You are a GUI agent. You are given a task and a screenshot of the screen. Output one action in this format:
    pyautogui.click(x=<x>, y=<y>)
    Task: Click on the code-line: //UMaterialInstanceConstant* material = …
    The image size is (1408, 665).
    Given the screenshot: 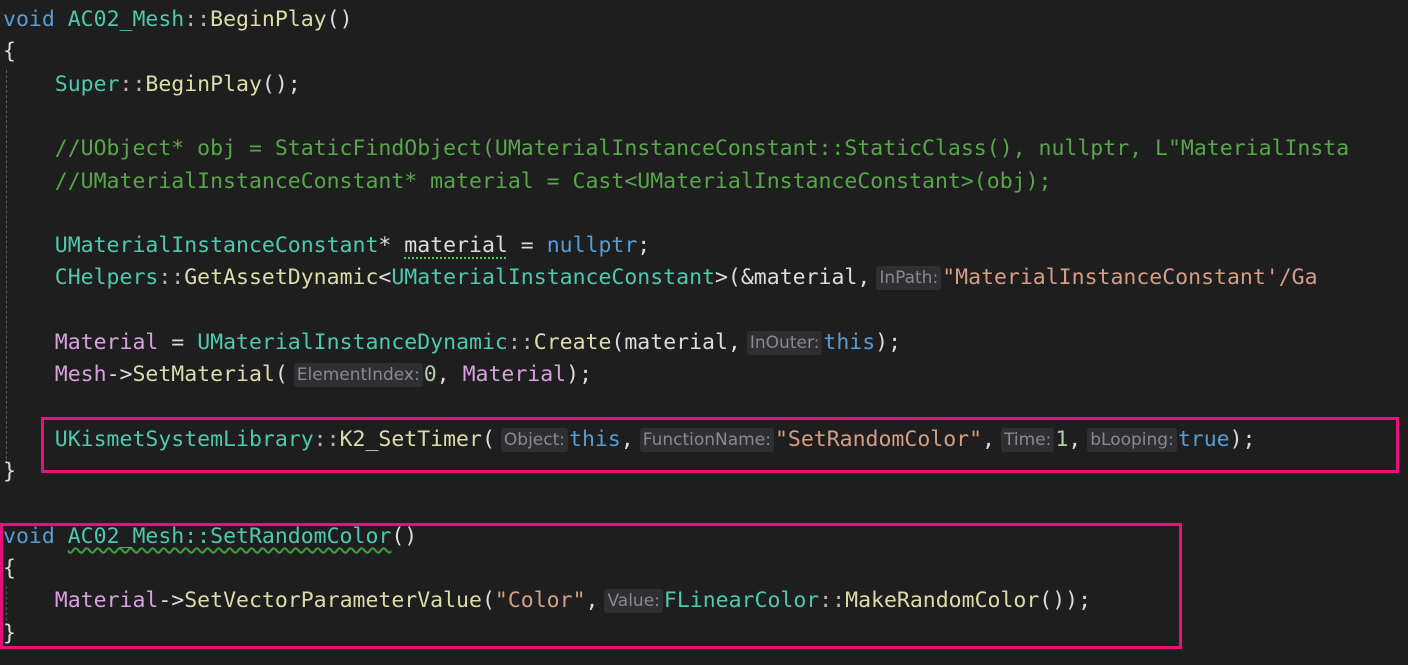 What is the action you would take?
    pyautogui.click(x=527, y=182)
    